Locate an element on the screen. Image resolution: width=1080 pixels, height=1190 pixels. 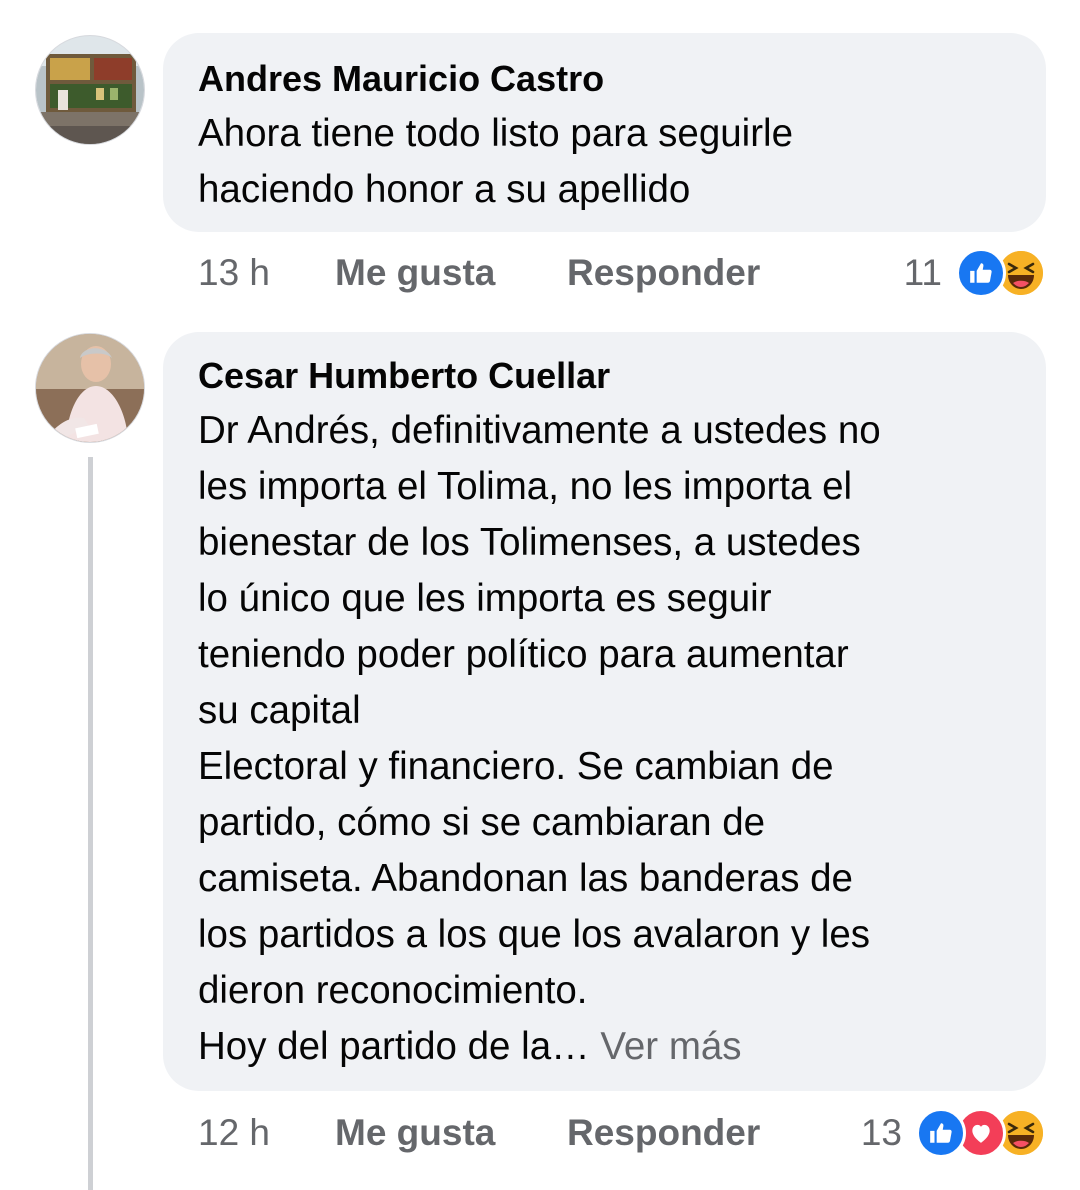
reaction-count: 11 is located at coordinates (922, 272).